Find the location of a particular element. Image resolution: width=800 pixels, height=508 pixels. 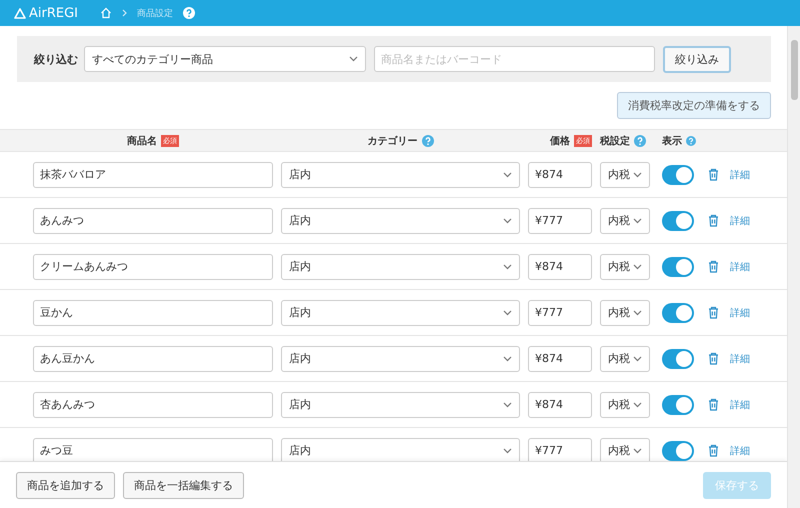

name-field: 杏あんみつ is located at coordinates (153, 405).